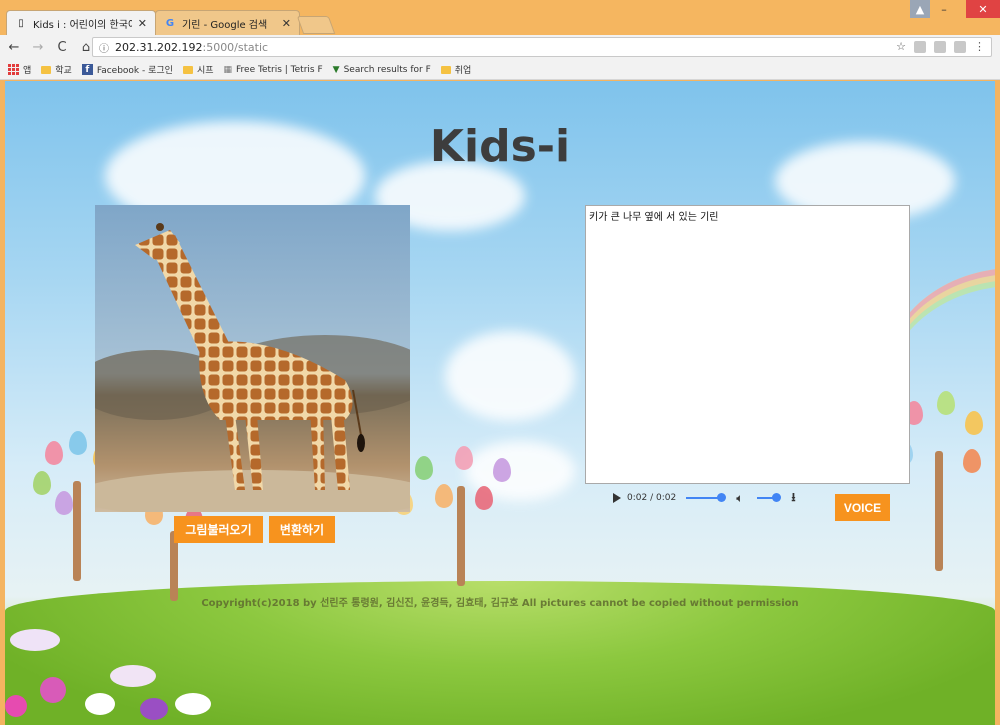 The height and width of the screenshot is (725, 1000). What do you see at coordinates (82, 25) in the screenshot?
I see `tab-title: Kids i : 어린이의 한국어` at bounding box center [82, 25].